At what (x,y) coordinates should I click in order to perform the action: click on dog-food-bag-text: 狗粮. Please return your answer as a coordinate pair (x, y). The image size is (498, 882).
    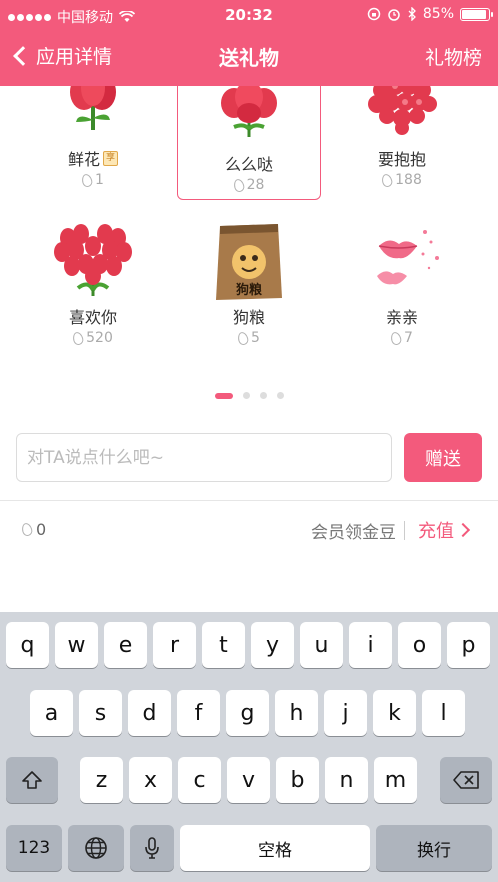
    Looking at the image, I should click on (249, 290).